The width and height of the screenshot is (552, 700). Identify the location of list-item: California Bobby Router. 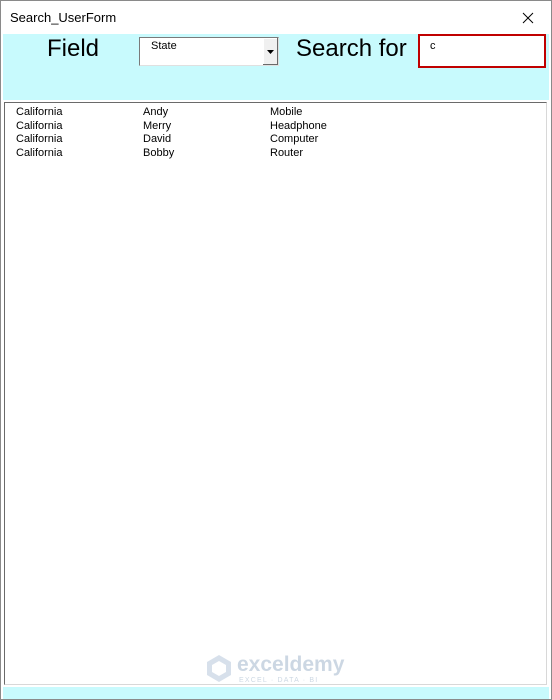
(275, 154).